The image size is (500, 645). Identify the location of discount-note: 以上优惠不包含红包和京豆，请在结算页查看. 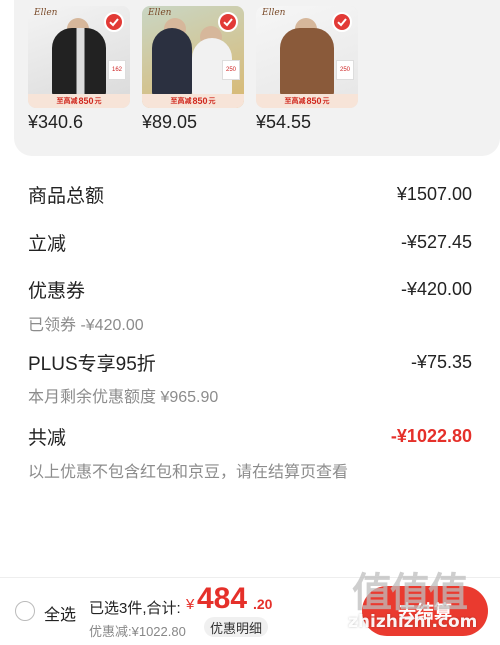
(188, 472).